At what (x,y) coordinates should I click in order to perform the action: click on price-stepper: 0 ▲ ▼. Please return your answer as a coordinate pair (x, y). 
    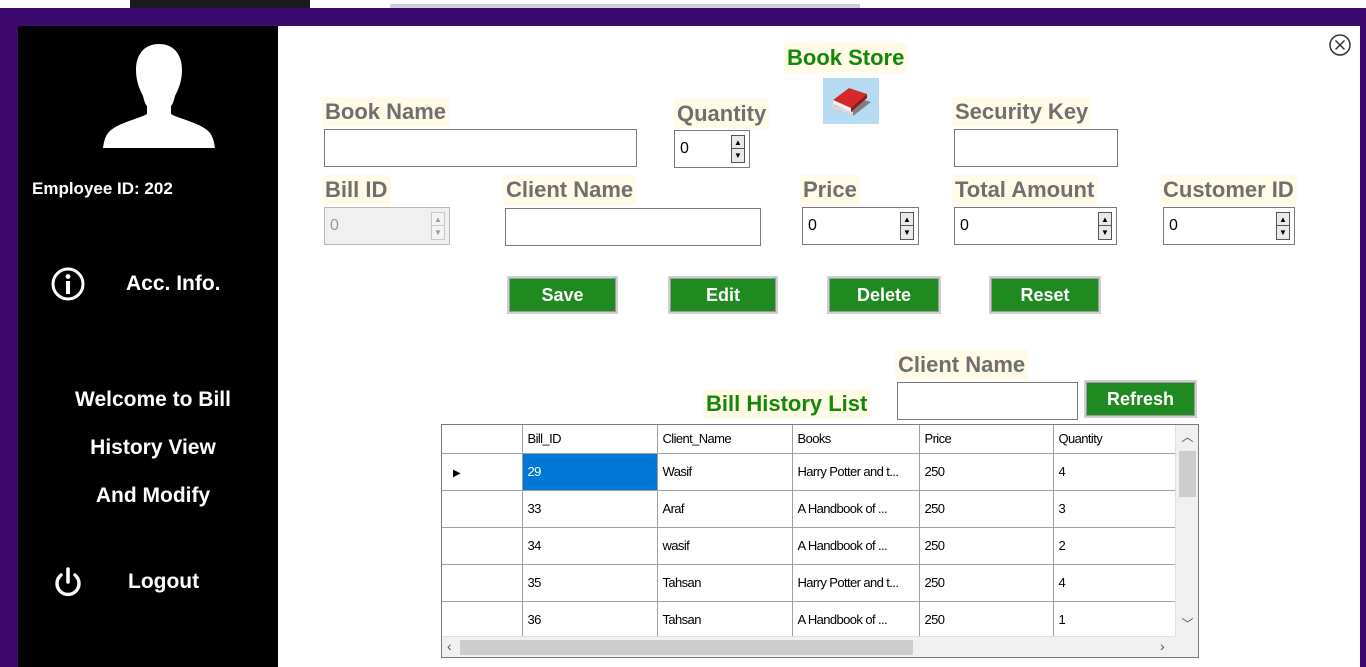
    Looking at the image, I should click on (860, 226).